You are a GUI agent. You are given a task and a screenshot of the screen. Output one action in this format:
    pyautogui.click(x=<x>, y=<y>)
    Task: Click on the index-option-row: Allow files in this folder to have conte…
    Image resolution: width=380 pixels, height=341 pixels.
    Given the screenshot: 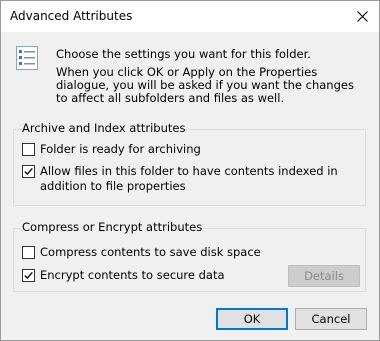 What is the action you would take?
    pyautogui.click(x=194, y=179)
    